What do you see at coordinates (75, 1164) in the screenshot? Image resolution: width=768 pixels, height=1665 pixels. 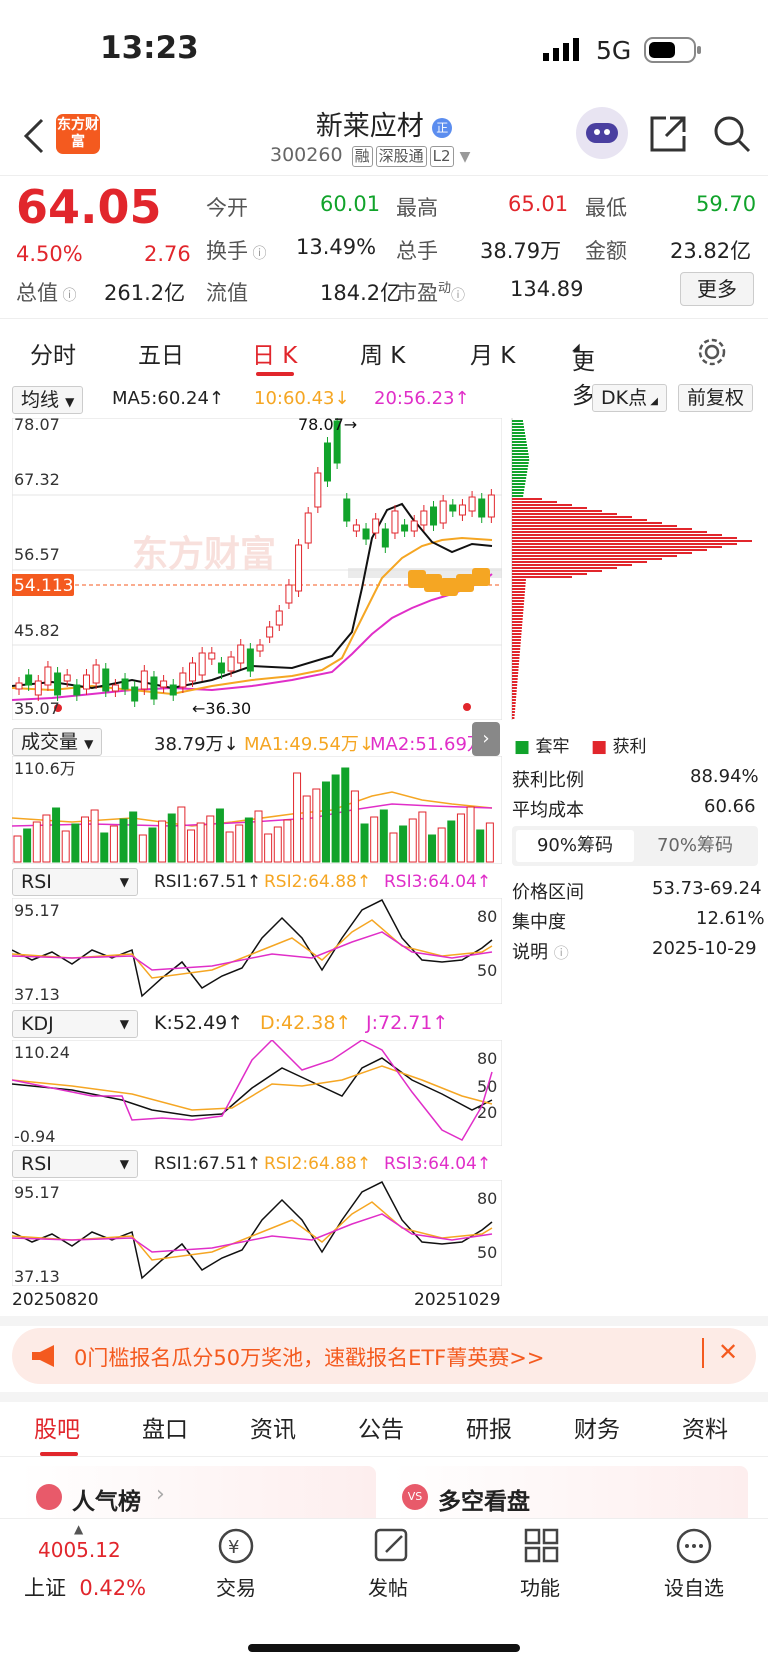 I see `rsi-selector-2: RSI ▼` at bounding box center [75, 1164].